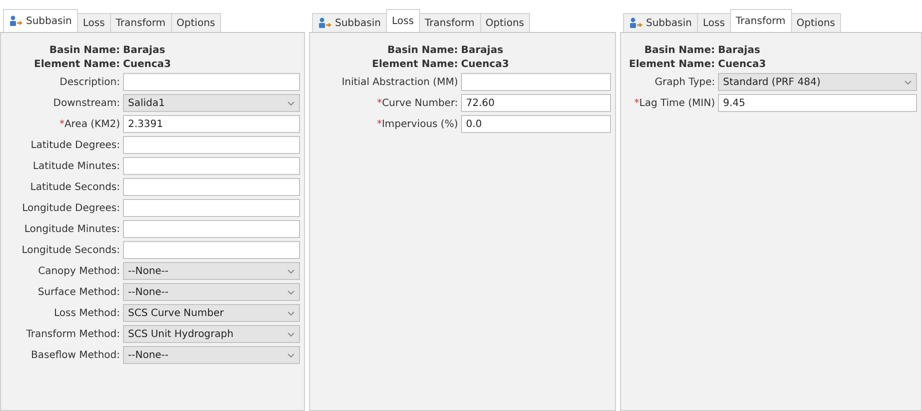 This screenshot has width=922, height=411. Describe the element at coordinates (536, 124) in the screenshot. I see `input-field: 0.0` at that location.